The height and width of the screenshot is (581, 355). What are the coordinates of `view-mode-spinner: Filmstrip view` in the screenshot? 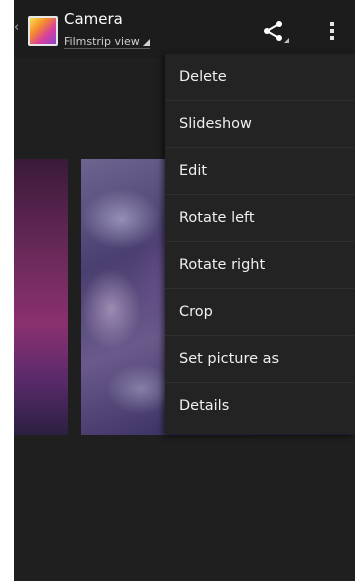 It's located at (107, 39).